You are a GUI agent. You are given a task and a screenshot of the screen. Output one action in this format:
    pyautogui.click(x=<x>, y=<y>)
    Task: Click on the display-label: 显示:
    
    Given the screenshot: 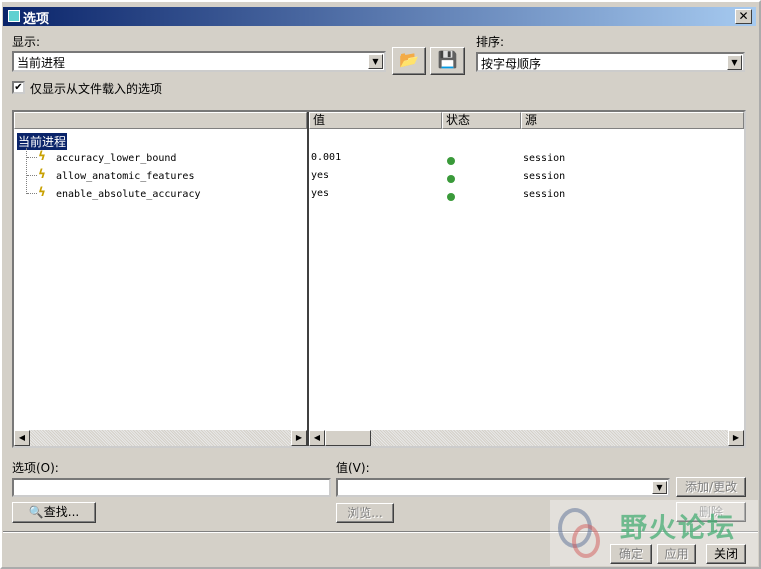 What is the action you would take?
    pyautogui.click(x=26, y=42)
    